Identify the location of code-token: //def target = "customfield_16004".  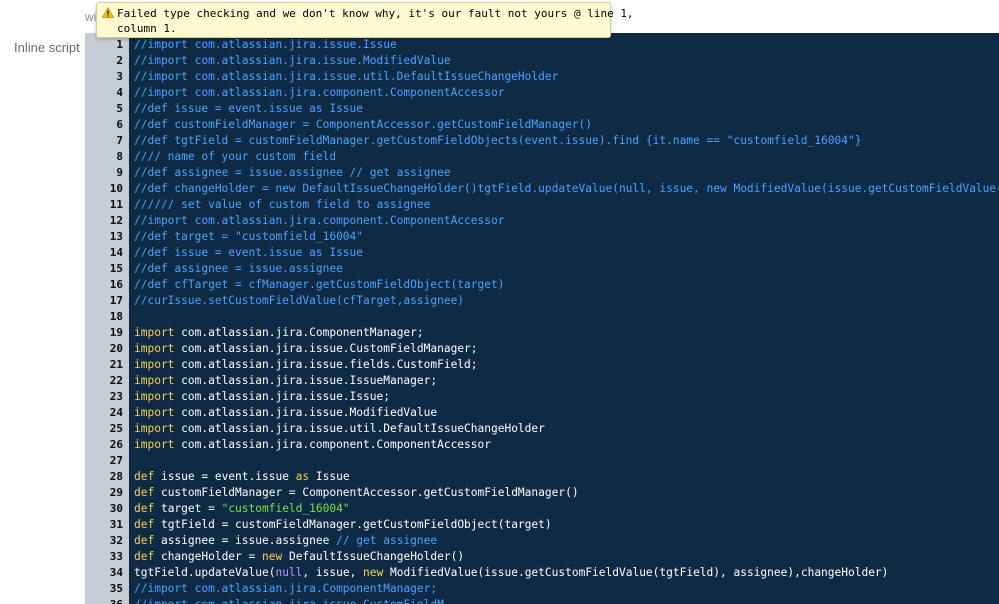
(249, 236).